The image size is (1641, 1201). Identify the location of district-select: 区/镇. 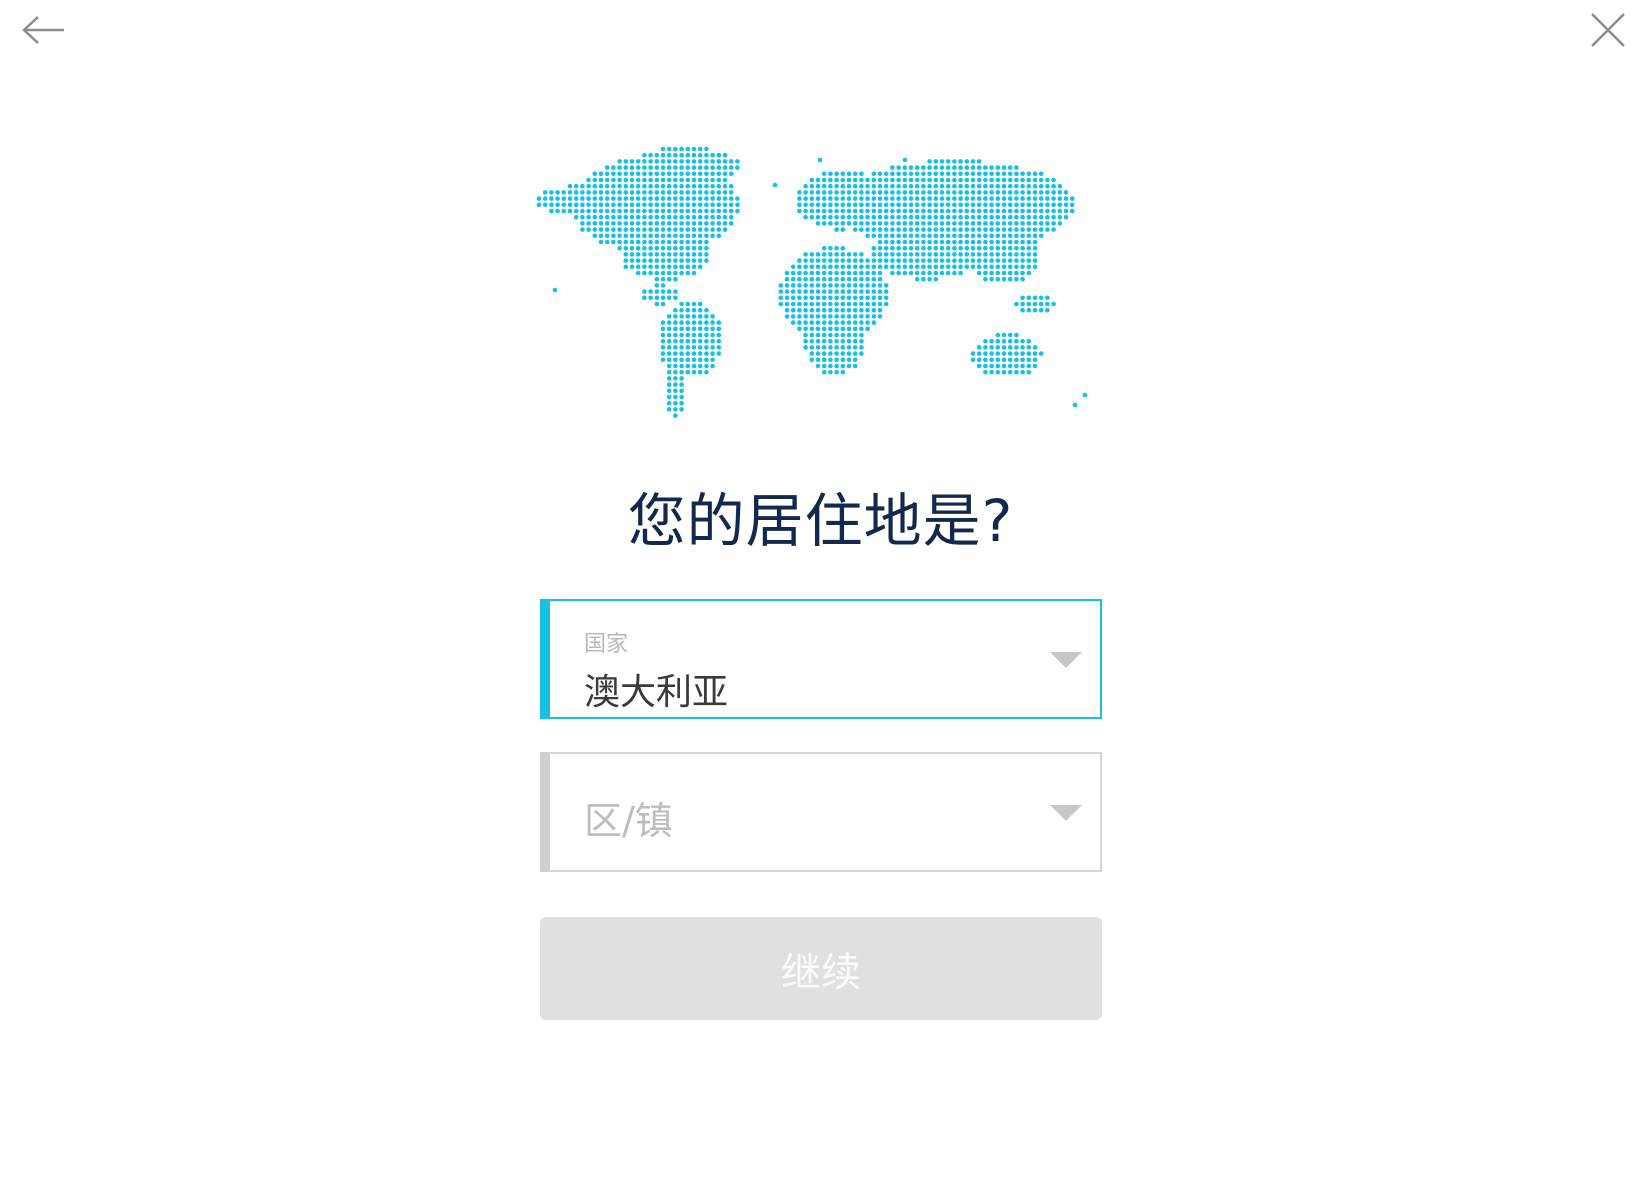
(821, 812).